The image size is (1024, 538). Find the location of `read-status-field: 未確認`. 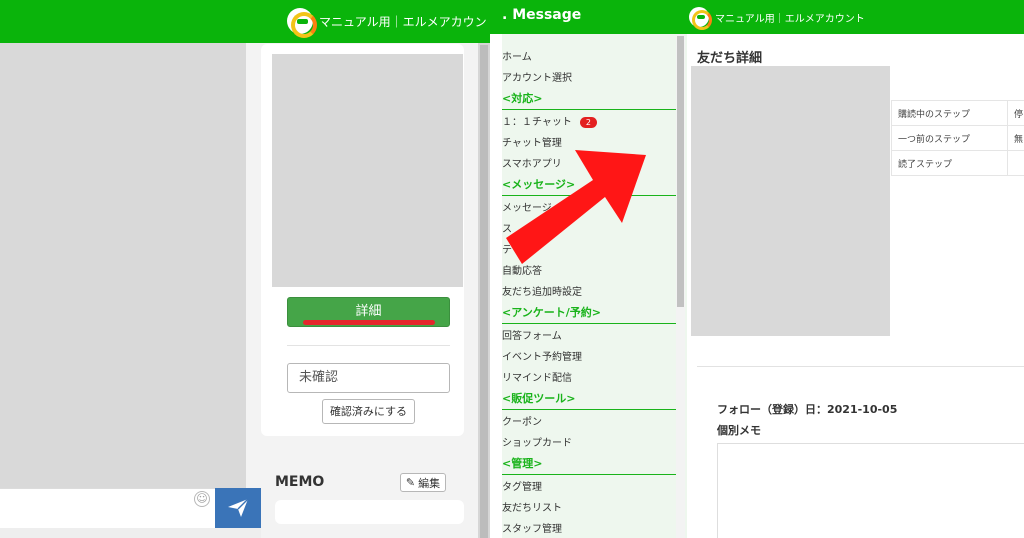

read-status-field: 未確認 is located at coordinates (368, 378).